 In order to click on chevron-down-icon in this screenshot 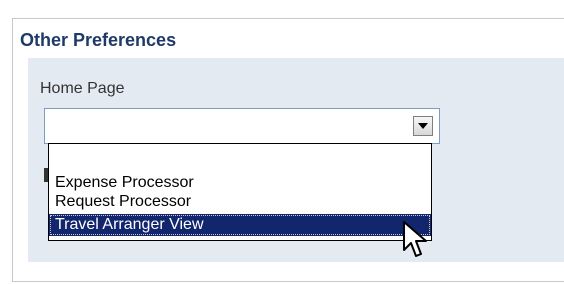, I will do `click(423, 126)`.